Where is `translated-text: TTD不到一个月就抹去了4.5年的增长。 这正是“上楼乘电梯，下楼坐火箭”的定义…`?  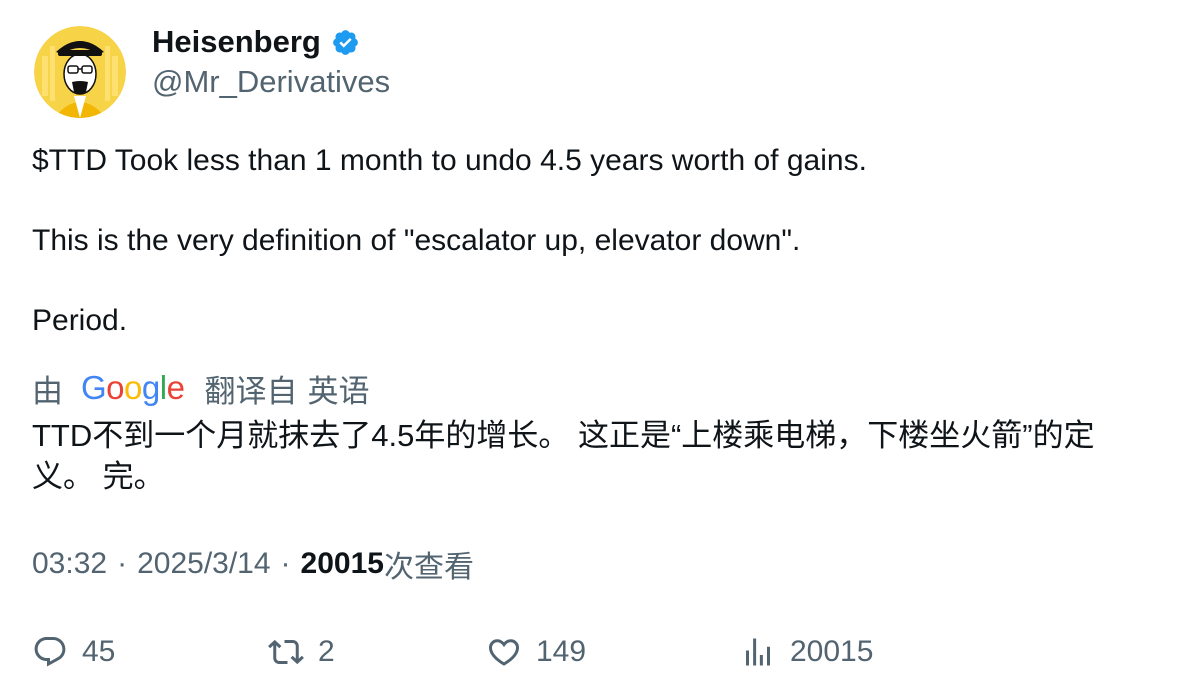 translated-text: TTD不到一个月就抹去了4.5年的增长。 这正是“上楼乘电梯，下楼坐火箭”的定义… is located at coordinates (563, 456).